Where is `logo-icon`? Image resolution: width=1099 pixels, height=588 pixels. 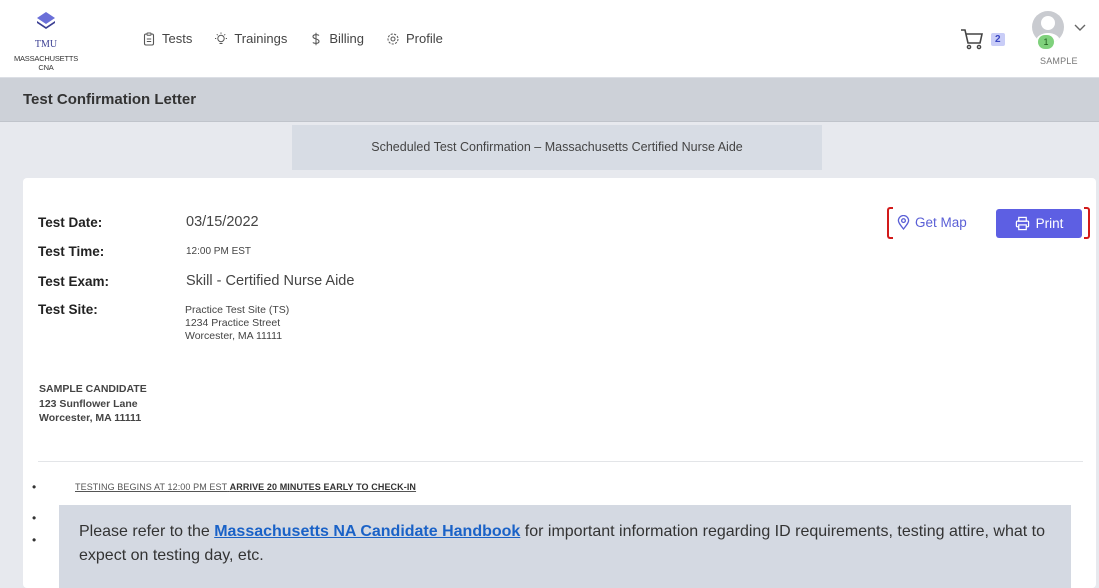
logo-icon is located at coordinates (46, 20).